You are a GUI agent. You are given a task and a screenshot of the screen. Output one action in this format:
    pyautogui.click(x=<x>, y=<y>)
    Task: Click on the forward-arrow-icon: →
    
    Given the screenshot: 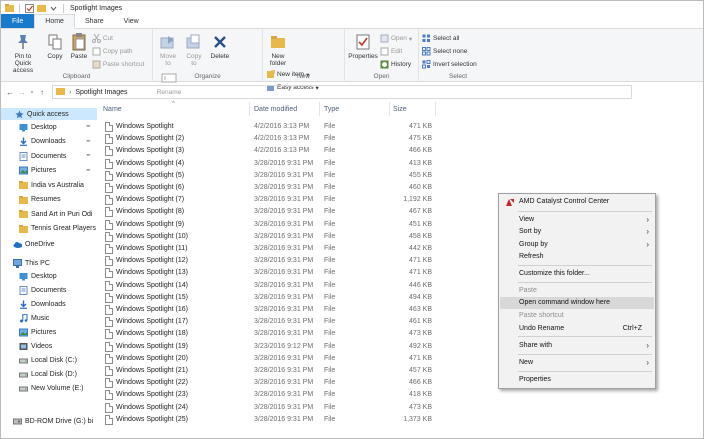 What is the action you would take?
    pyautogui.click(x=22, y=92)
    